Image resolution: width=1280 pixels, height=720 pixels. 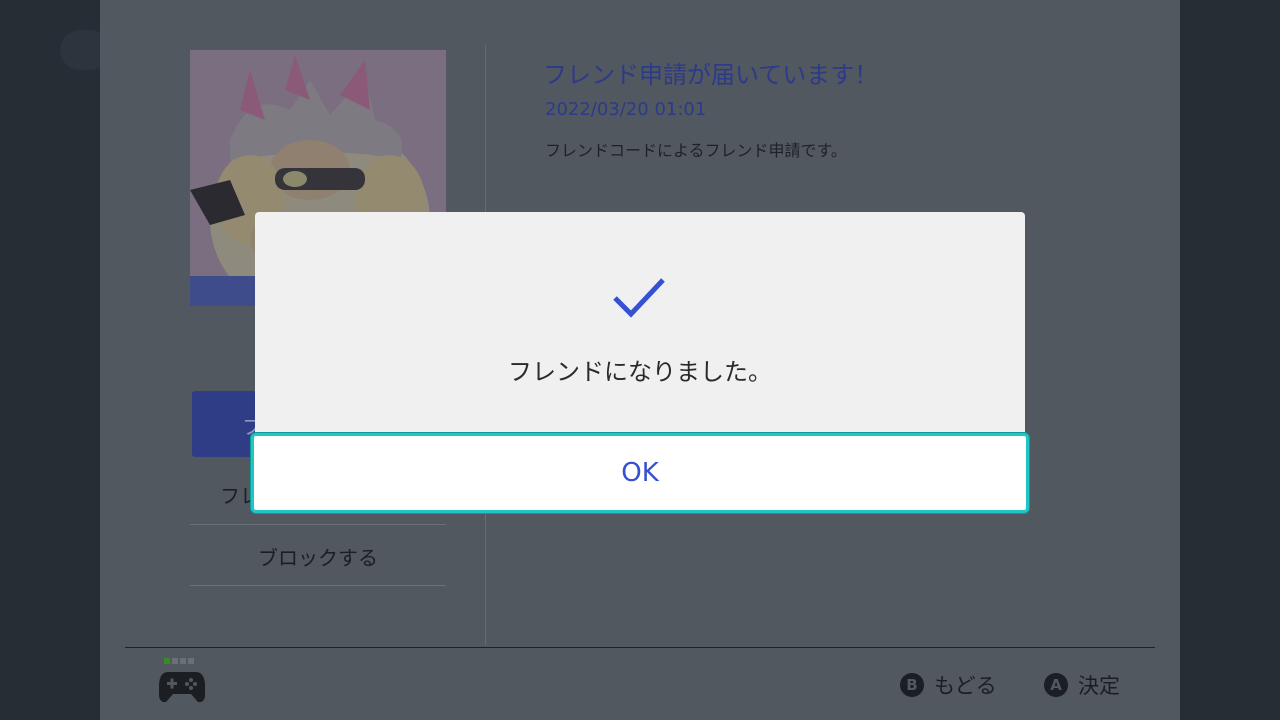 What do you see at coordinates (182, 688) in the screenshot?
I see `gamepad-icon` at bounding box center [182, 688].